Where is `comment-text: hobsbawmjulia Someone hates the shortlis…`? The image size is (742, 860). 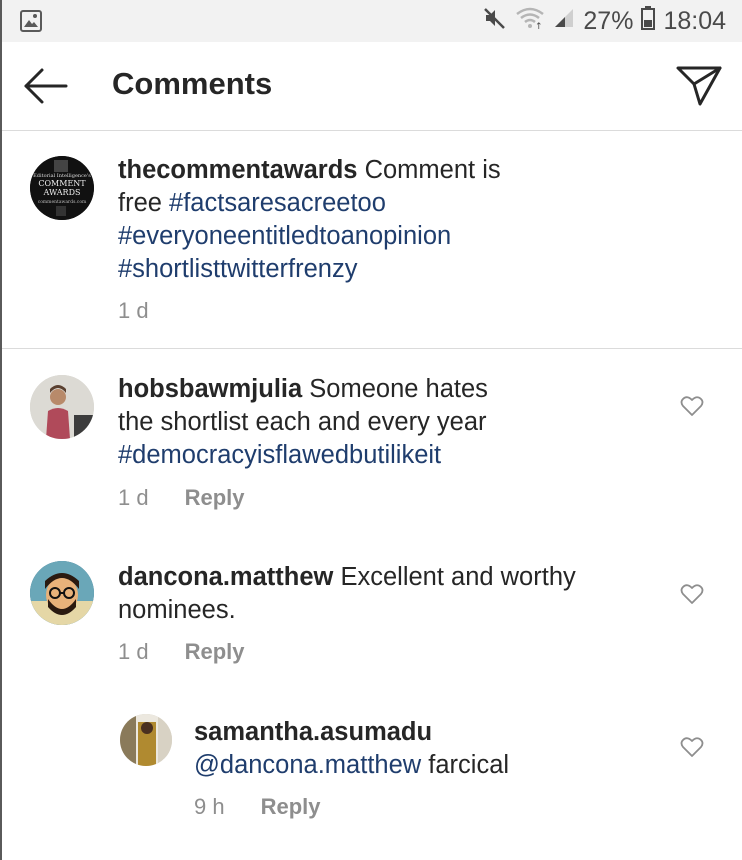
comment-text: hobsbawmjulia Someone hates the shortlis… is located at coordinates (378, 422).